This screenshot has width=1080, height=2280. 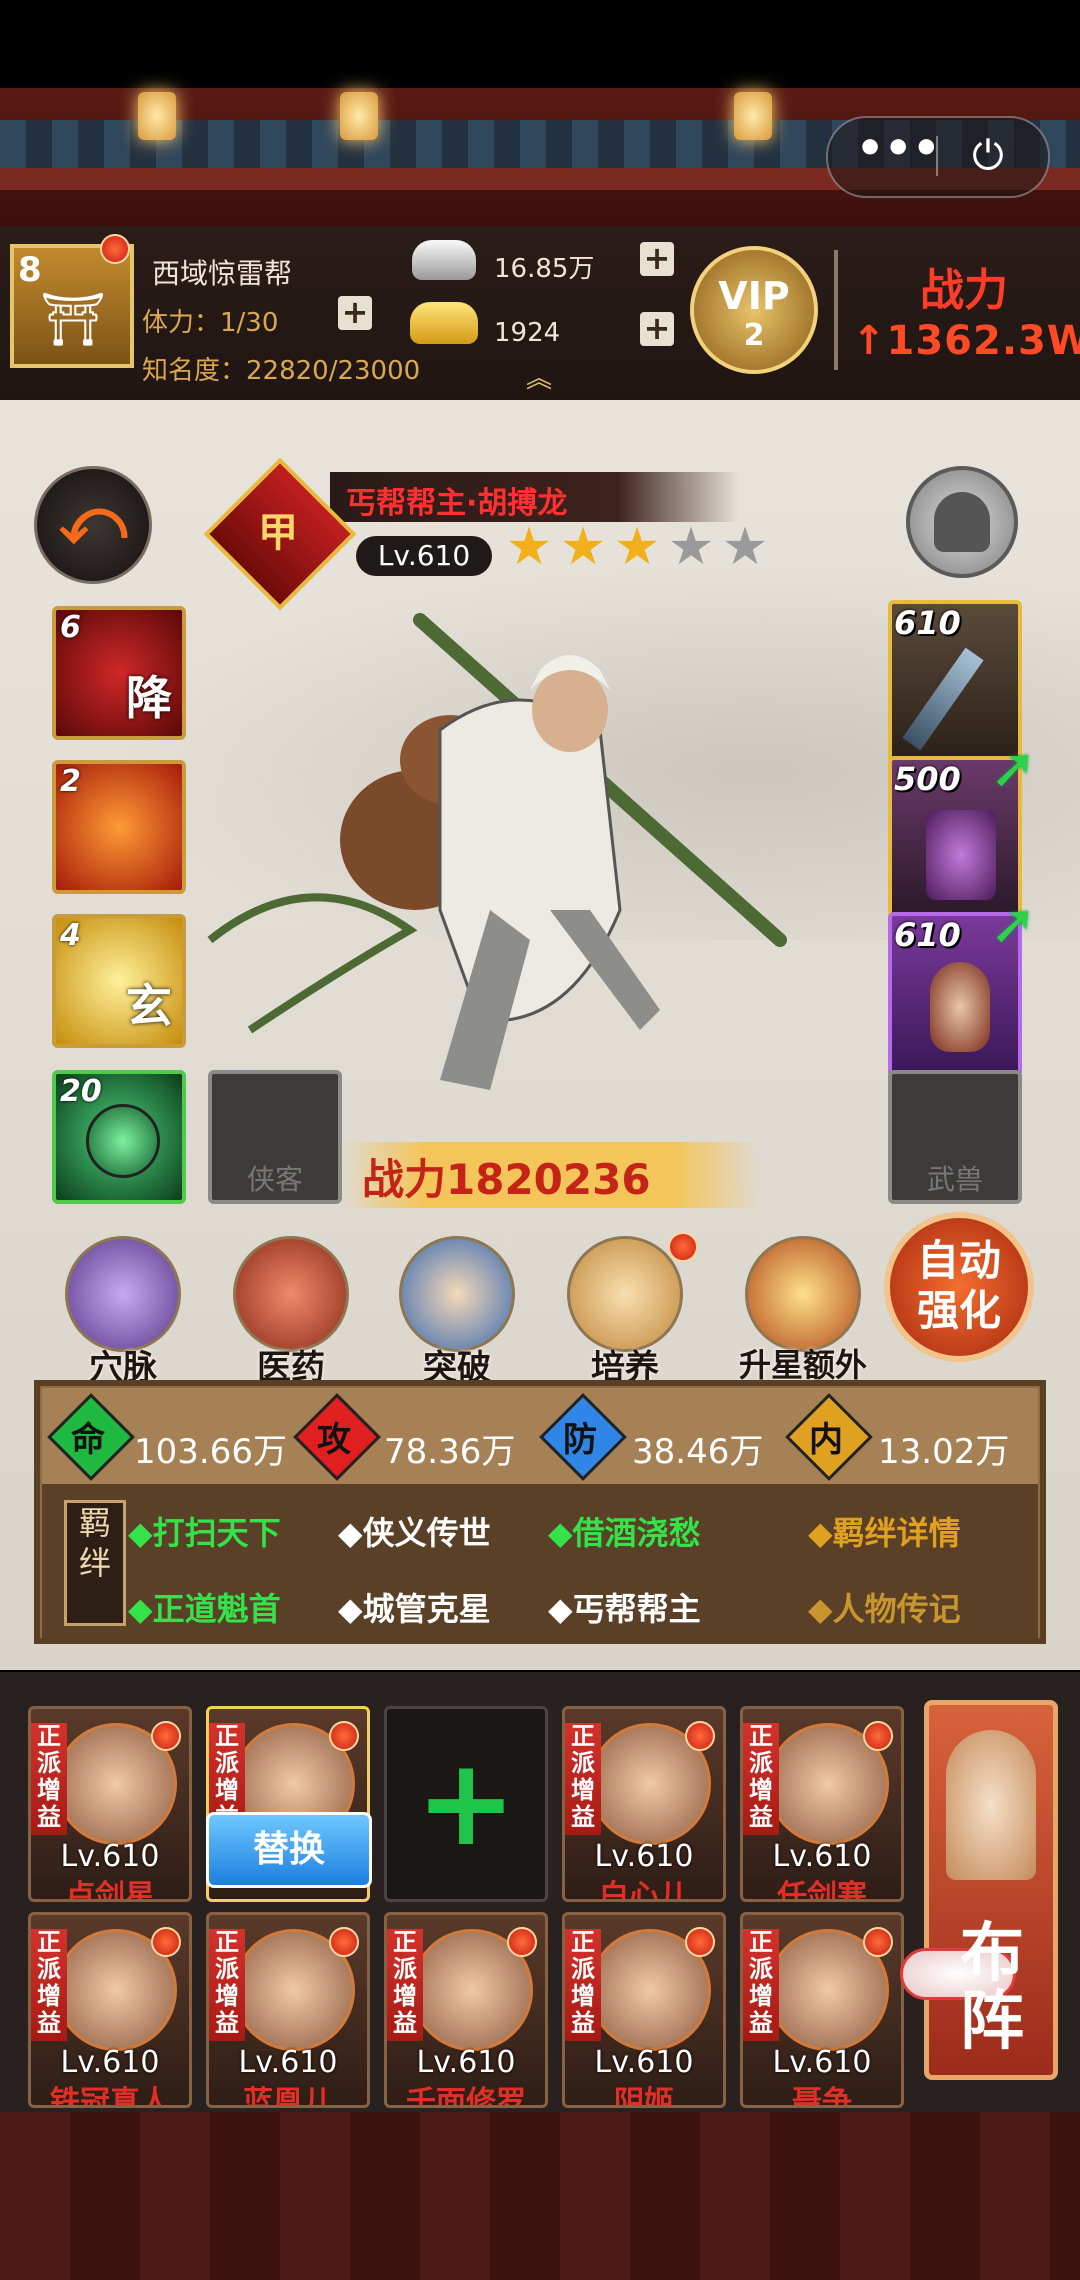 I want to click on team-member-card: 正派增益 Lv.610 任剑寒, so click(x=822, y=1804).